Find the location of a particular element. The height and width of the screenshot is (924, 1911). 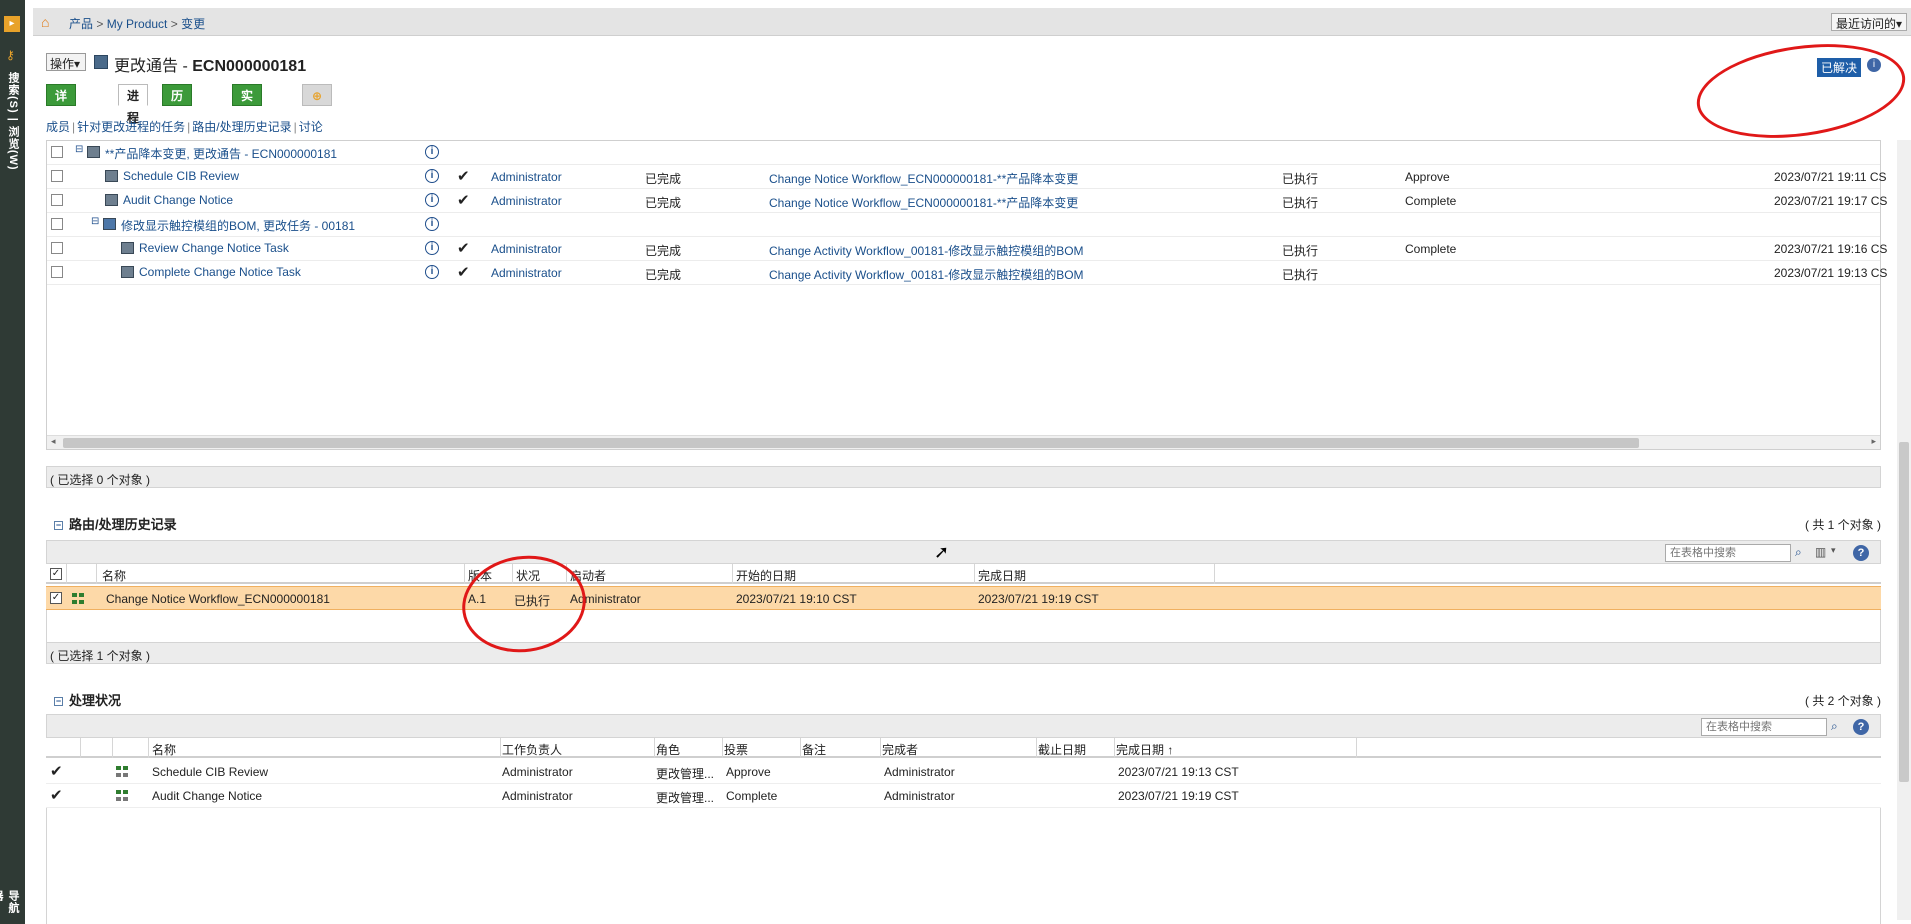

chevron-down-icon: ▾ is located at coordinates (1839, 553).